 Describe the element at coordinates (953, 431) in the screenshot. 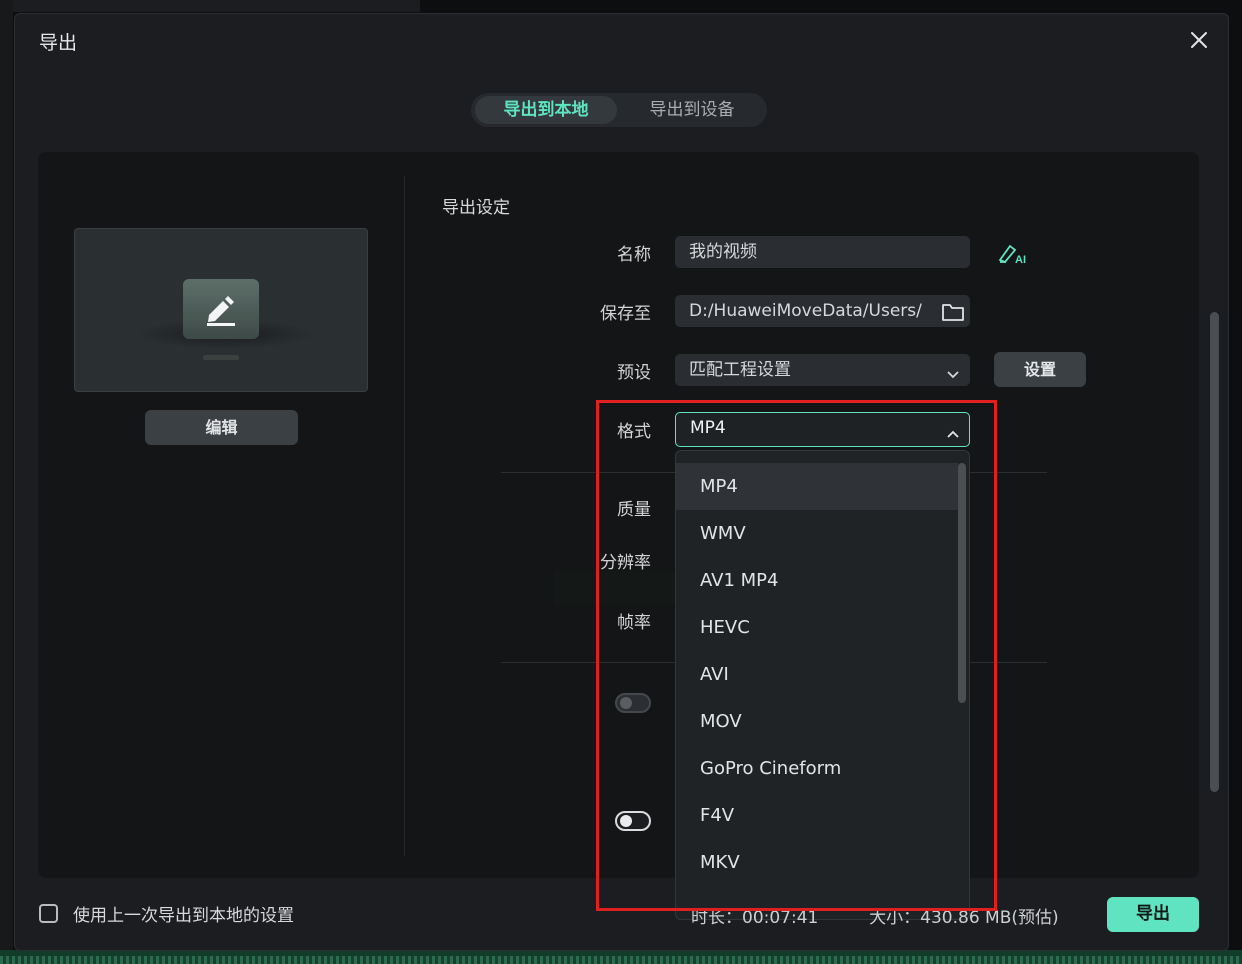

I see `chevron-up-icon` at that location.